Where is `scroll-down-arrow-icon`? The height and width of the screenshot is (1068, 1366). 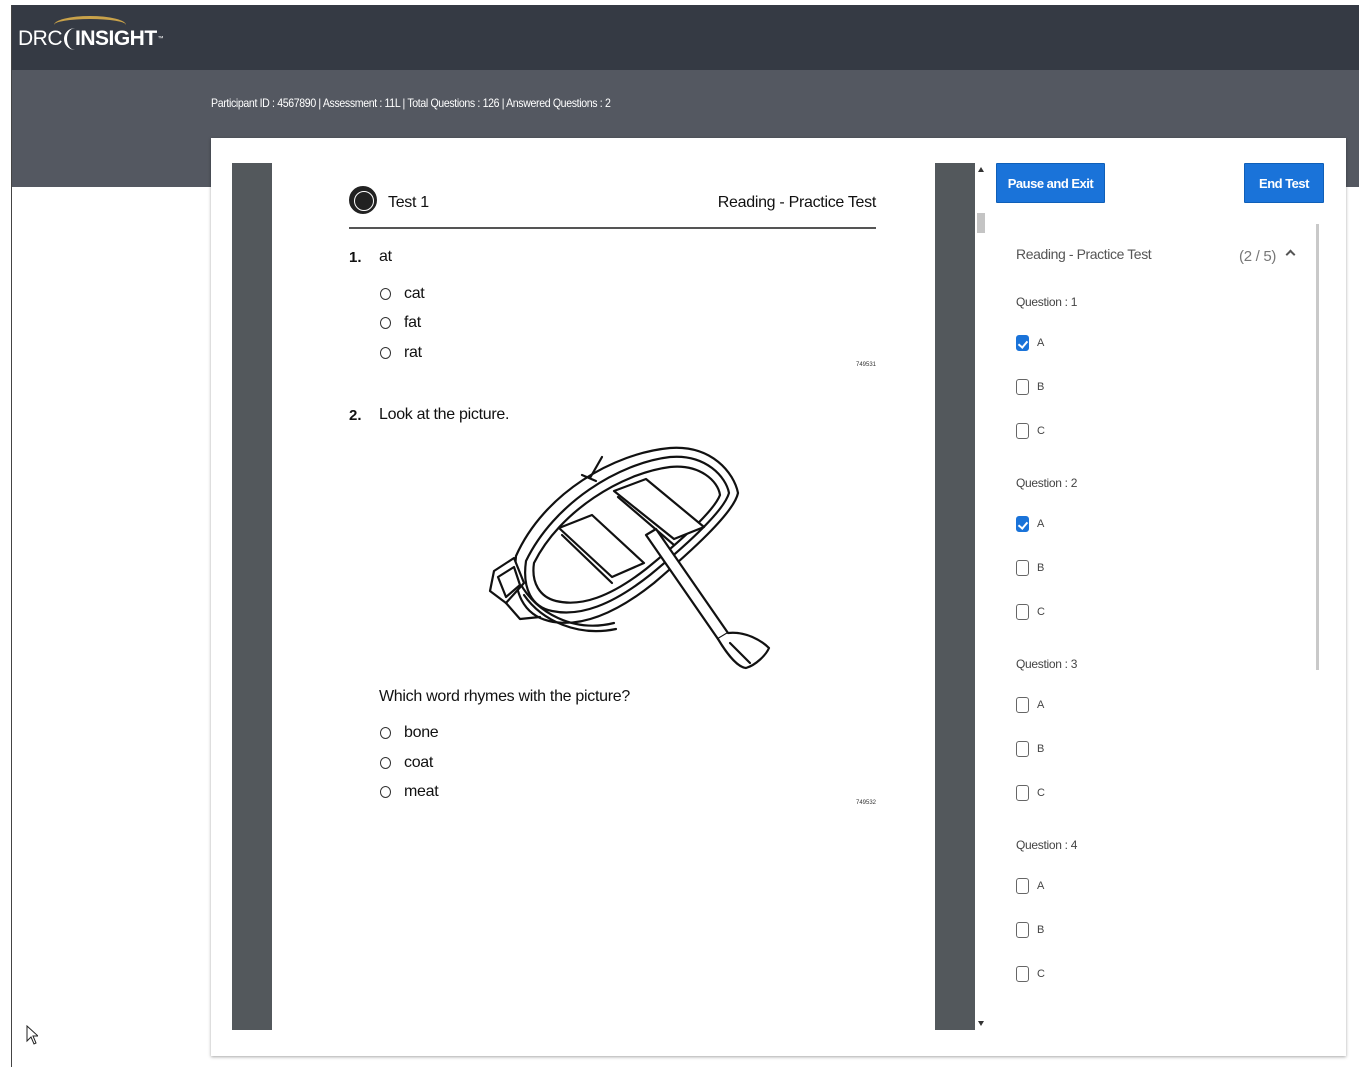 scroll-down-arrow-icon is located at coordinates (981, 1023).